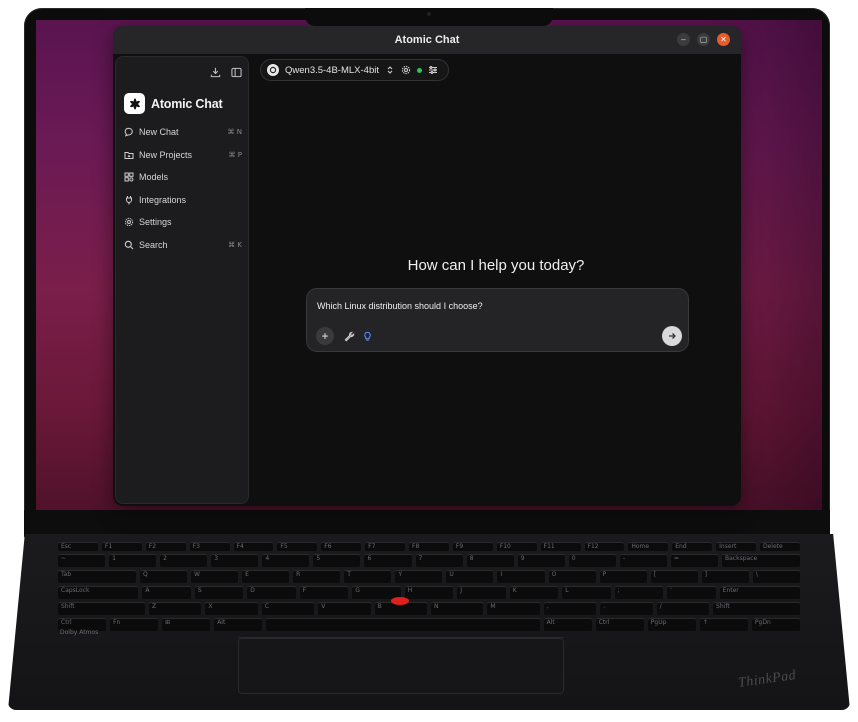 The width and height of the screenshot is (858, 722). I want to click on keyboard-key: 1, so click(133, 560).